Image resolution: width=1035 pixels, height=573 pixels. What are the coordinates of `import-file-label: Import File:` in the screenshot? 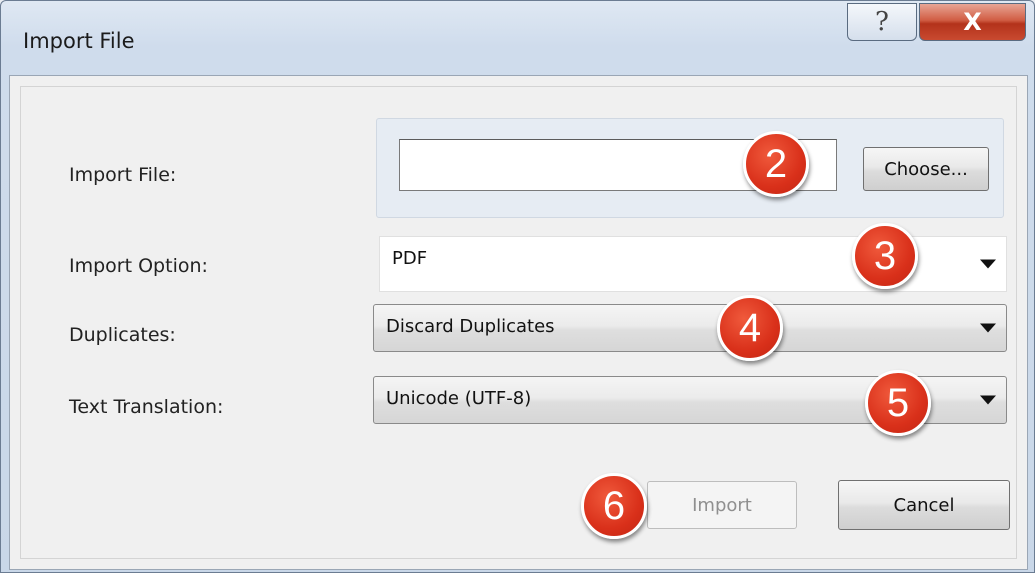 It's located at (123, 175).